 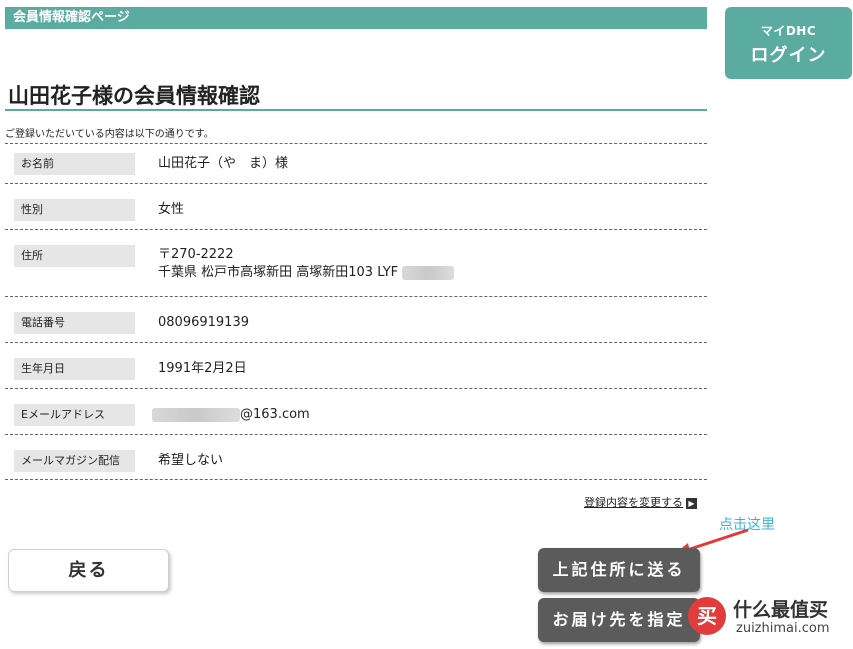 I want to click on table-row-phone: 電話番号 08096919139, so click(x=356, y=319).